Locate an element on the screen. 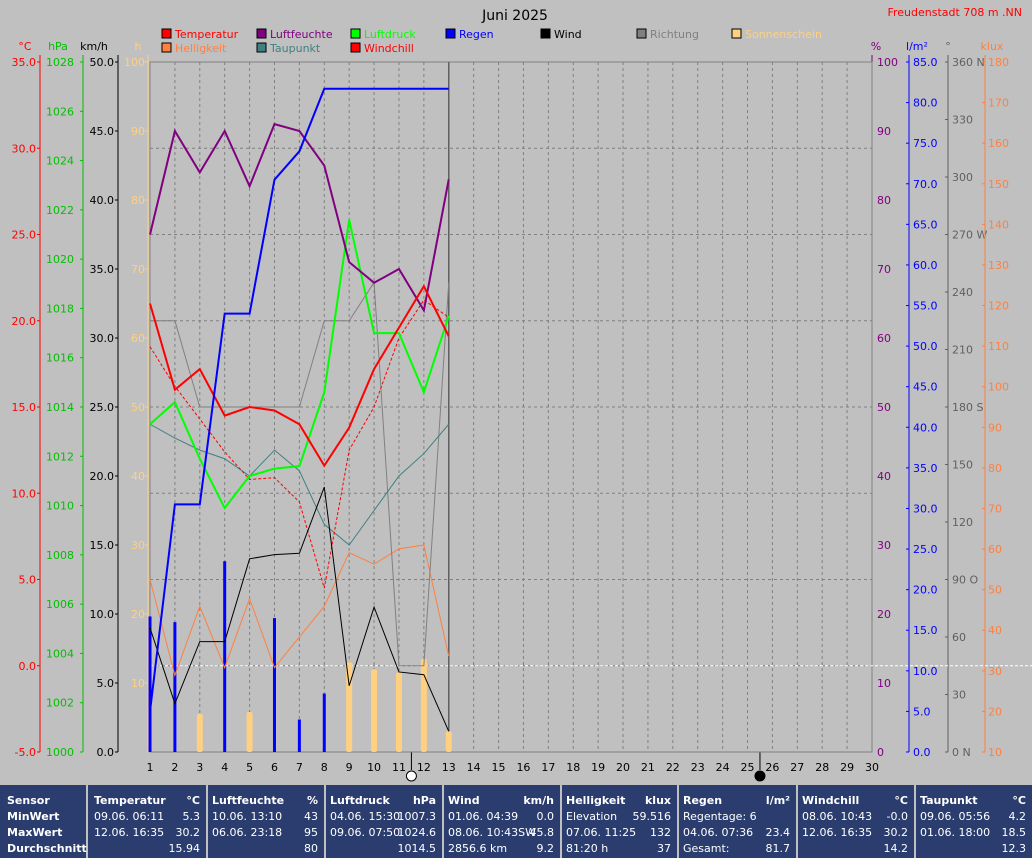 The image size is (1032, 858). x-tick-label: 25 is located at coordinates (748, 767).